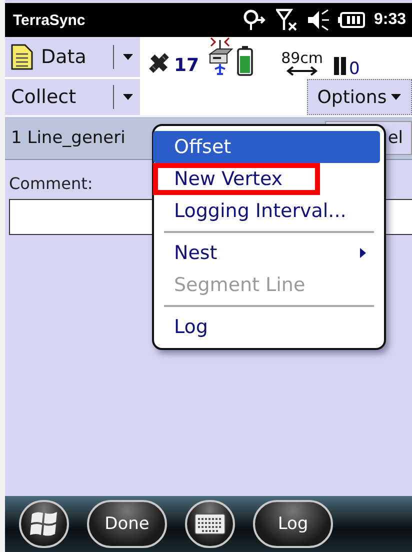 The width and height of the screenshot is (412, 552). I want to click on app-title: TerraSync, so click(49, 20).